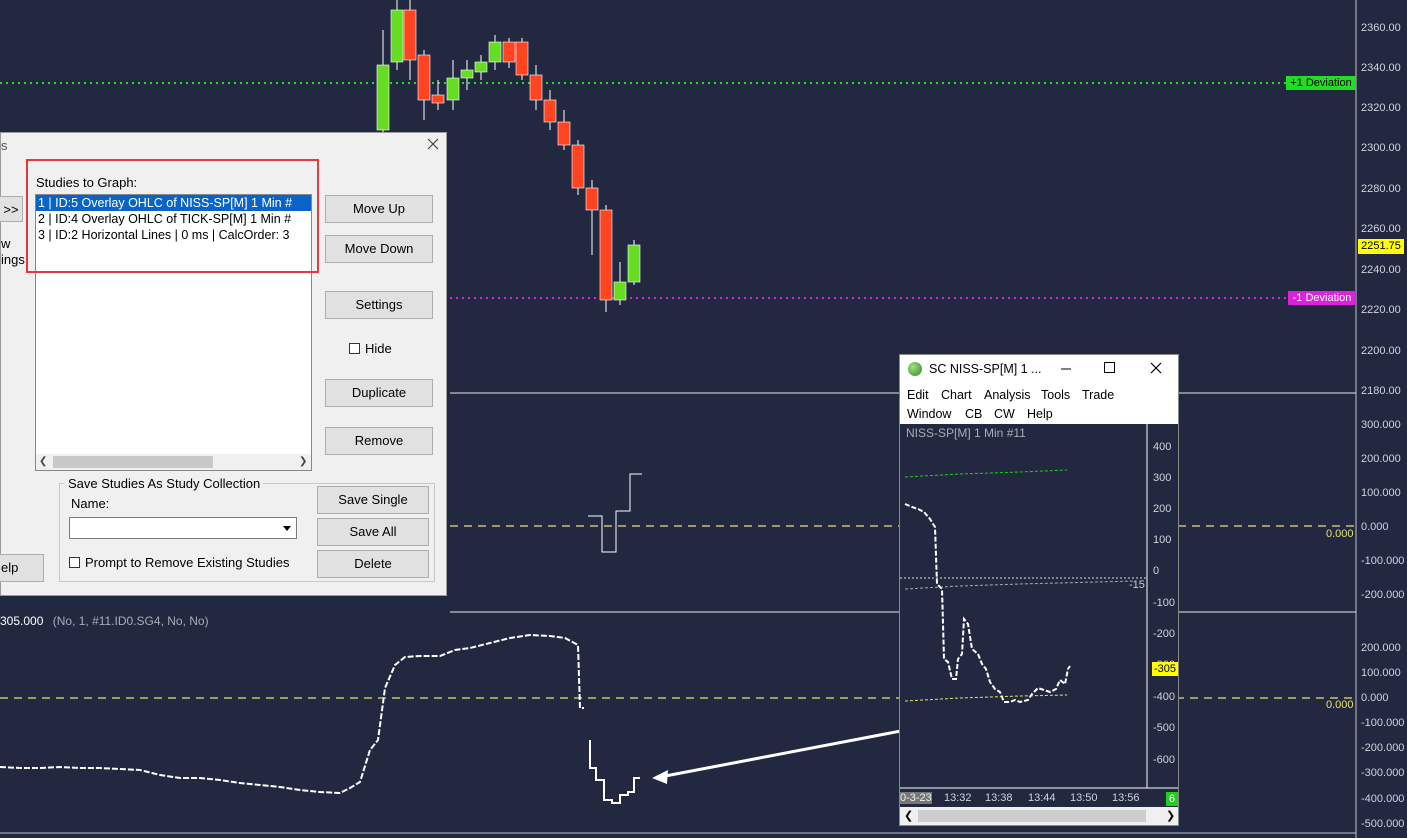 The height and width of the screenshot is (838, 1407). Describe the element at coordinates (1381, 246) in the screenshot. I see `current-price-badge: 2251.75` at that location.